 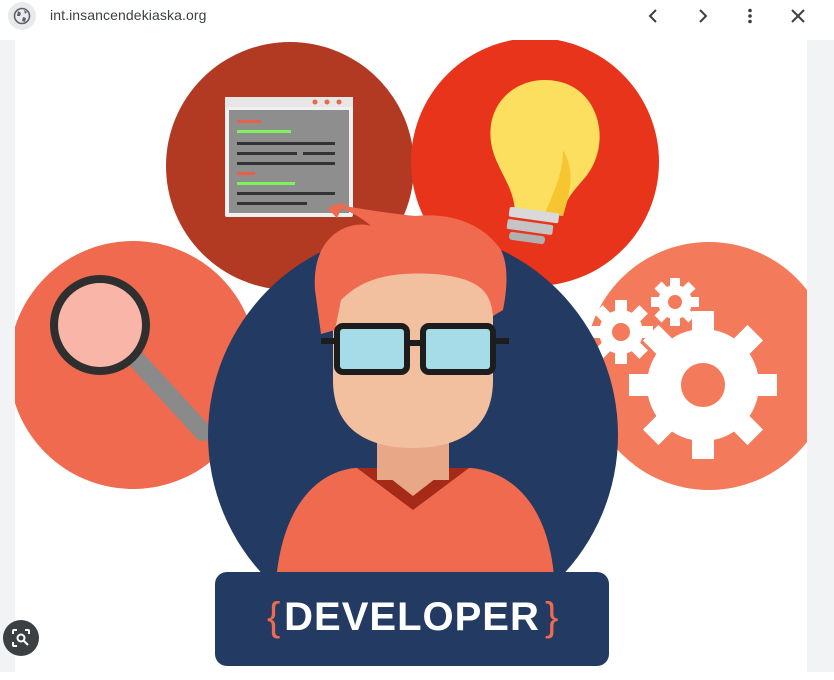 I want to click on more-vertical-icon, so click(x=750, y=16).